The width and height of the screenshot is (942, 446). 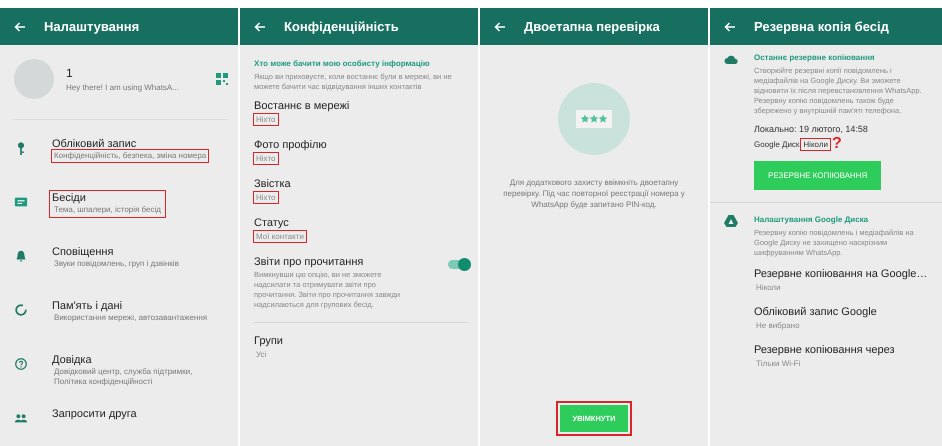 I want to click on qr-code-icon, so click(x=222, y=79).